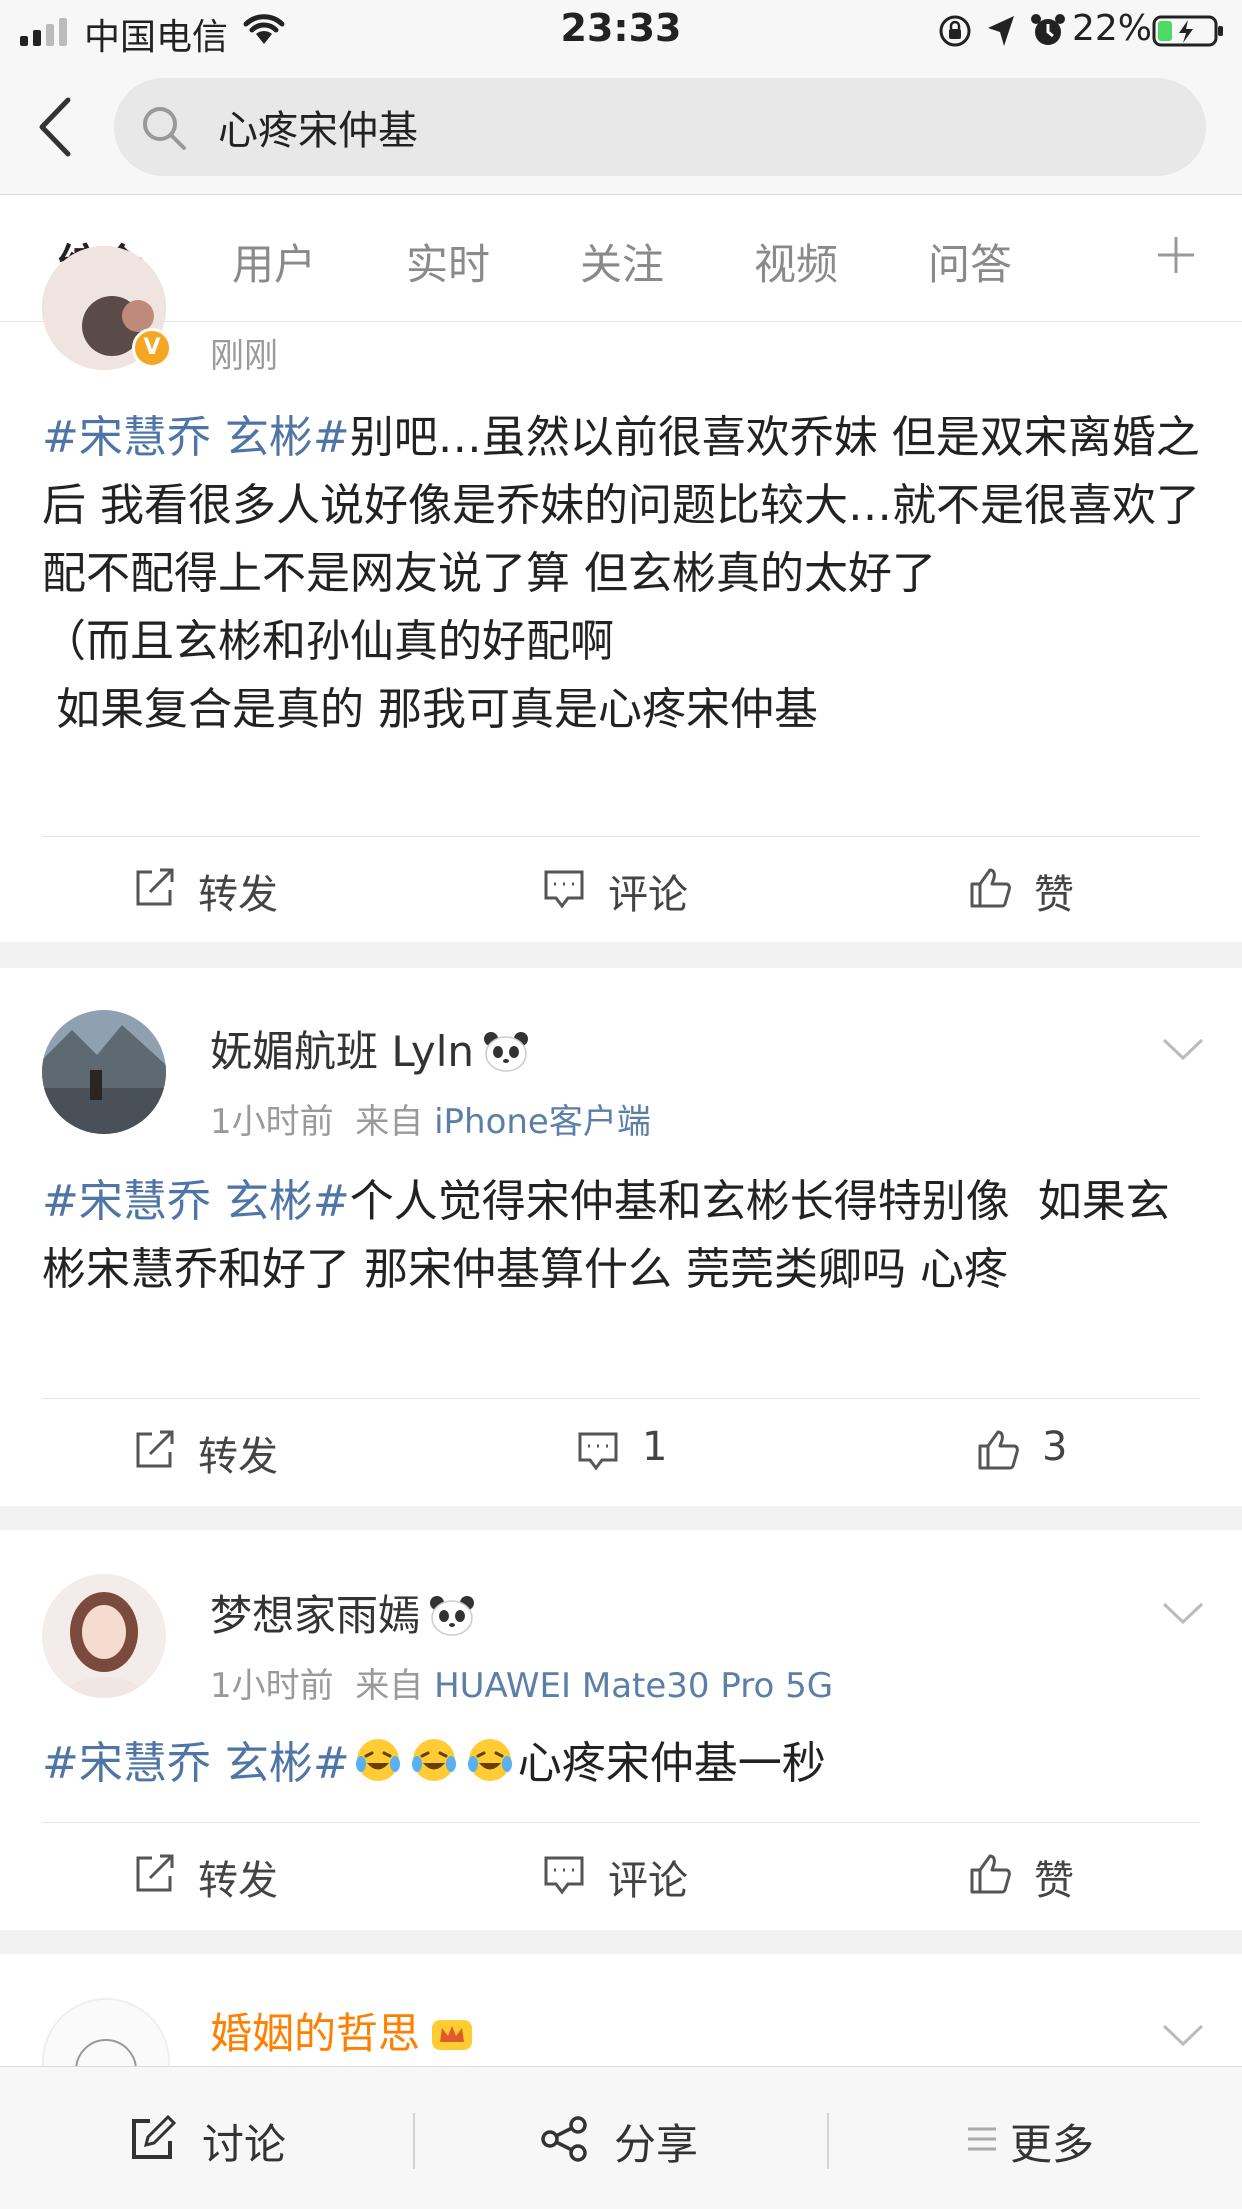  Describe the element at coordinates (1001, 31) in the screenshot. I see `location-icon` at that location.